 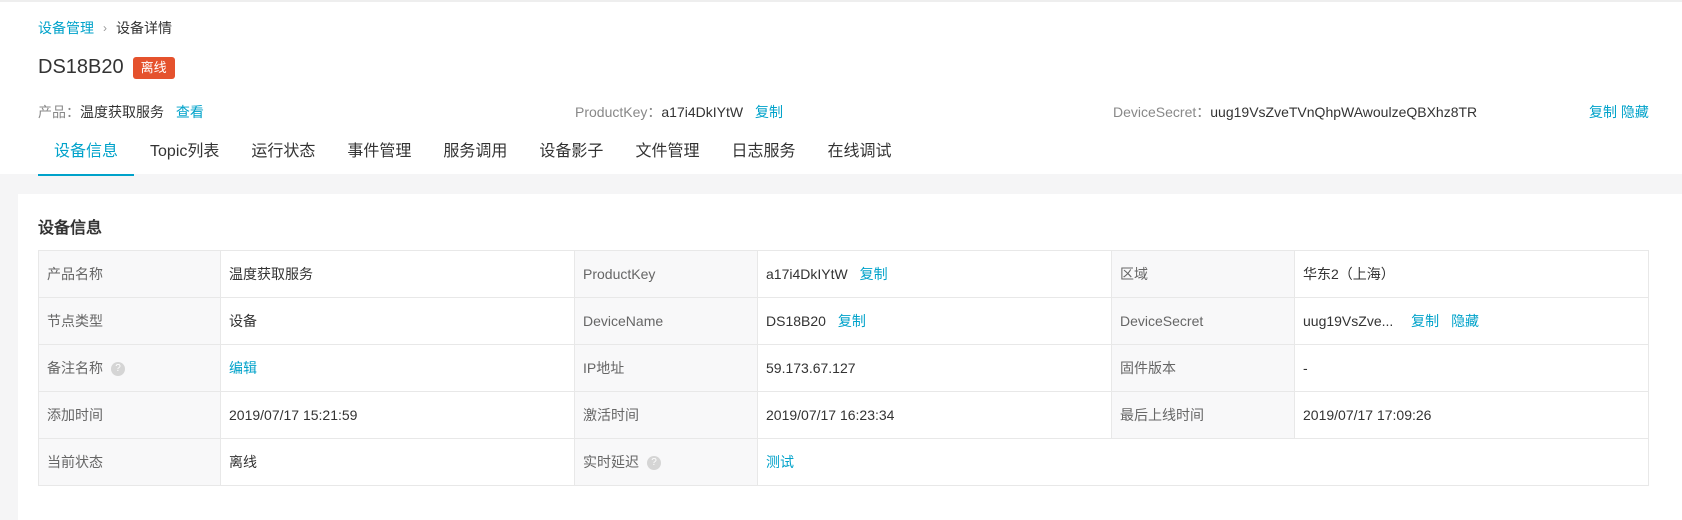 What do you see at coordinates (702, 112) in the screenshot?
I see `productkey-value: a17i4DkIYtW` at bounding box center [702, 112].